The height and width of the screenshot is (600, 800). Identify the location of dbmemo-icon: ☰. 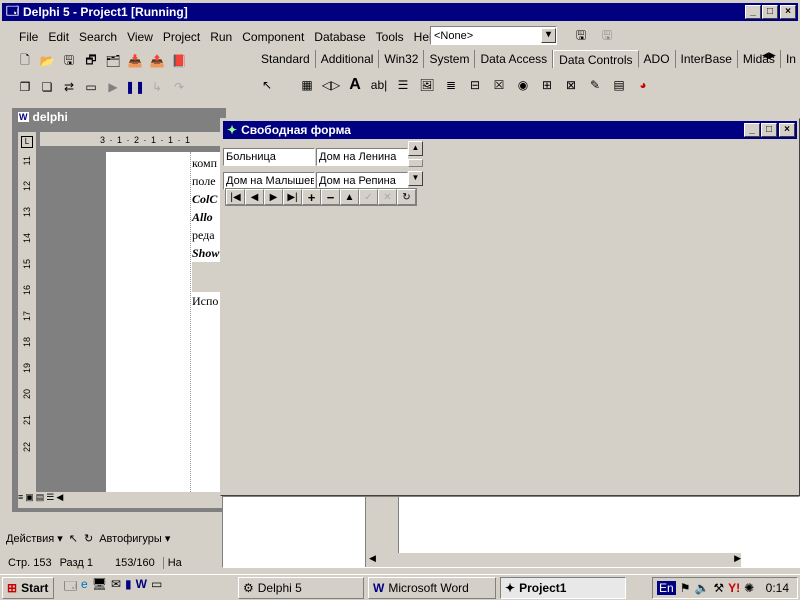
(403, 85).